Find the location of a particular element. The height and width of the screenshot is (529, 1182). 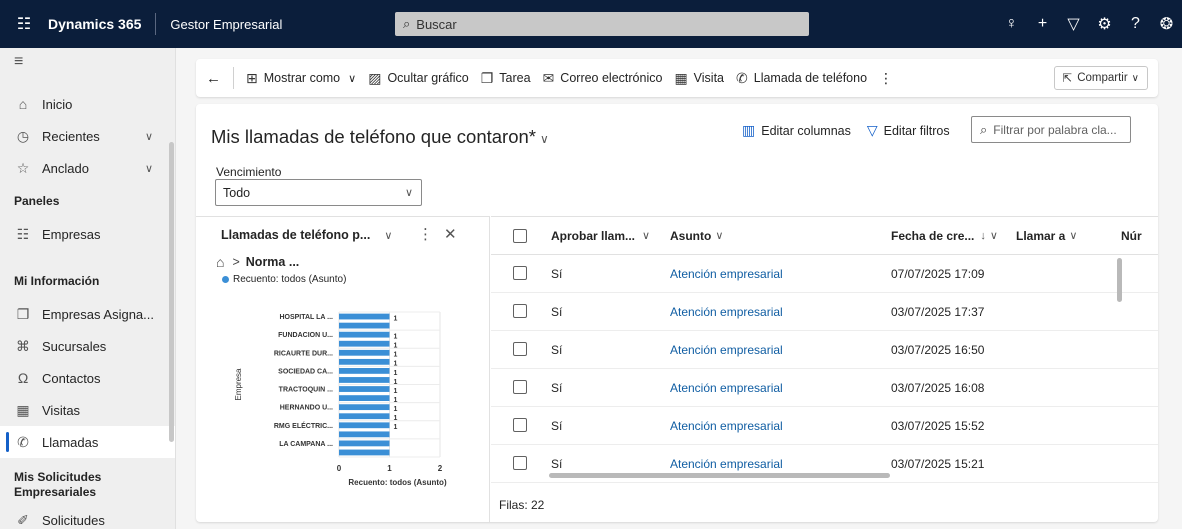

nav-item-llamadas: ✆ Llamadas is located at coordinates (87, 442).